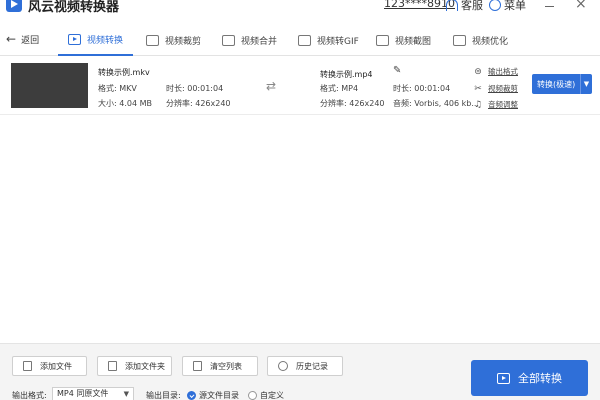 This screenshot has height=400, width=600. Describe the element at coordinates (478, 88) in the screenshot. I see `scissors-icon: ✂` at that location.